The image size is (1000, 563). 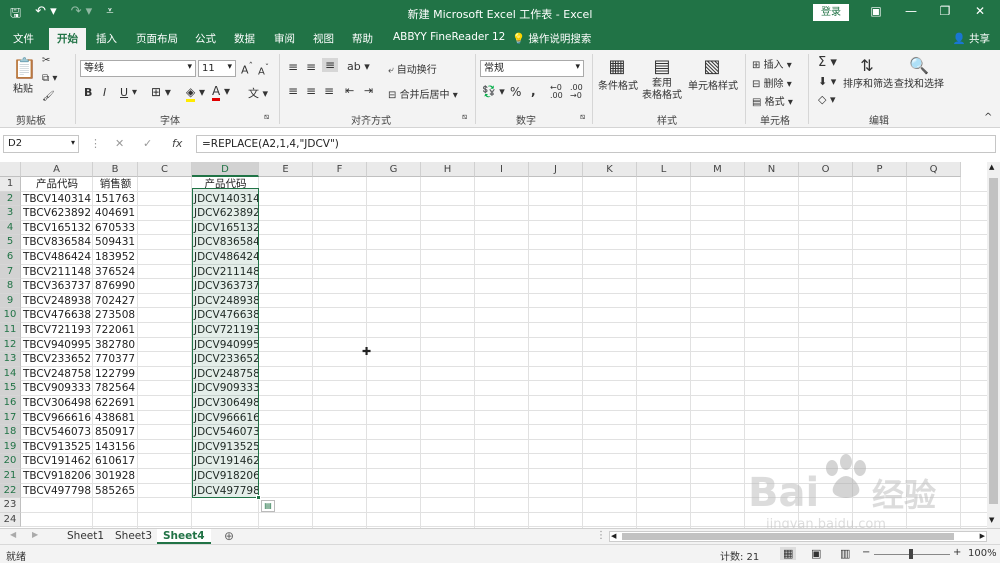 I want to click on row-header-22: 22, so click(x=10, y=491).